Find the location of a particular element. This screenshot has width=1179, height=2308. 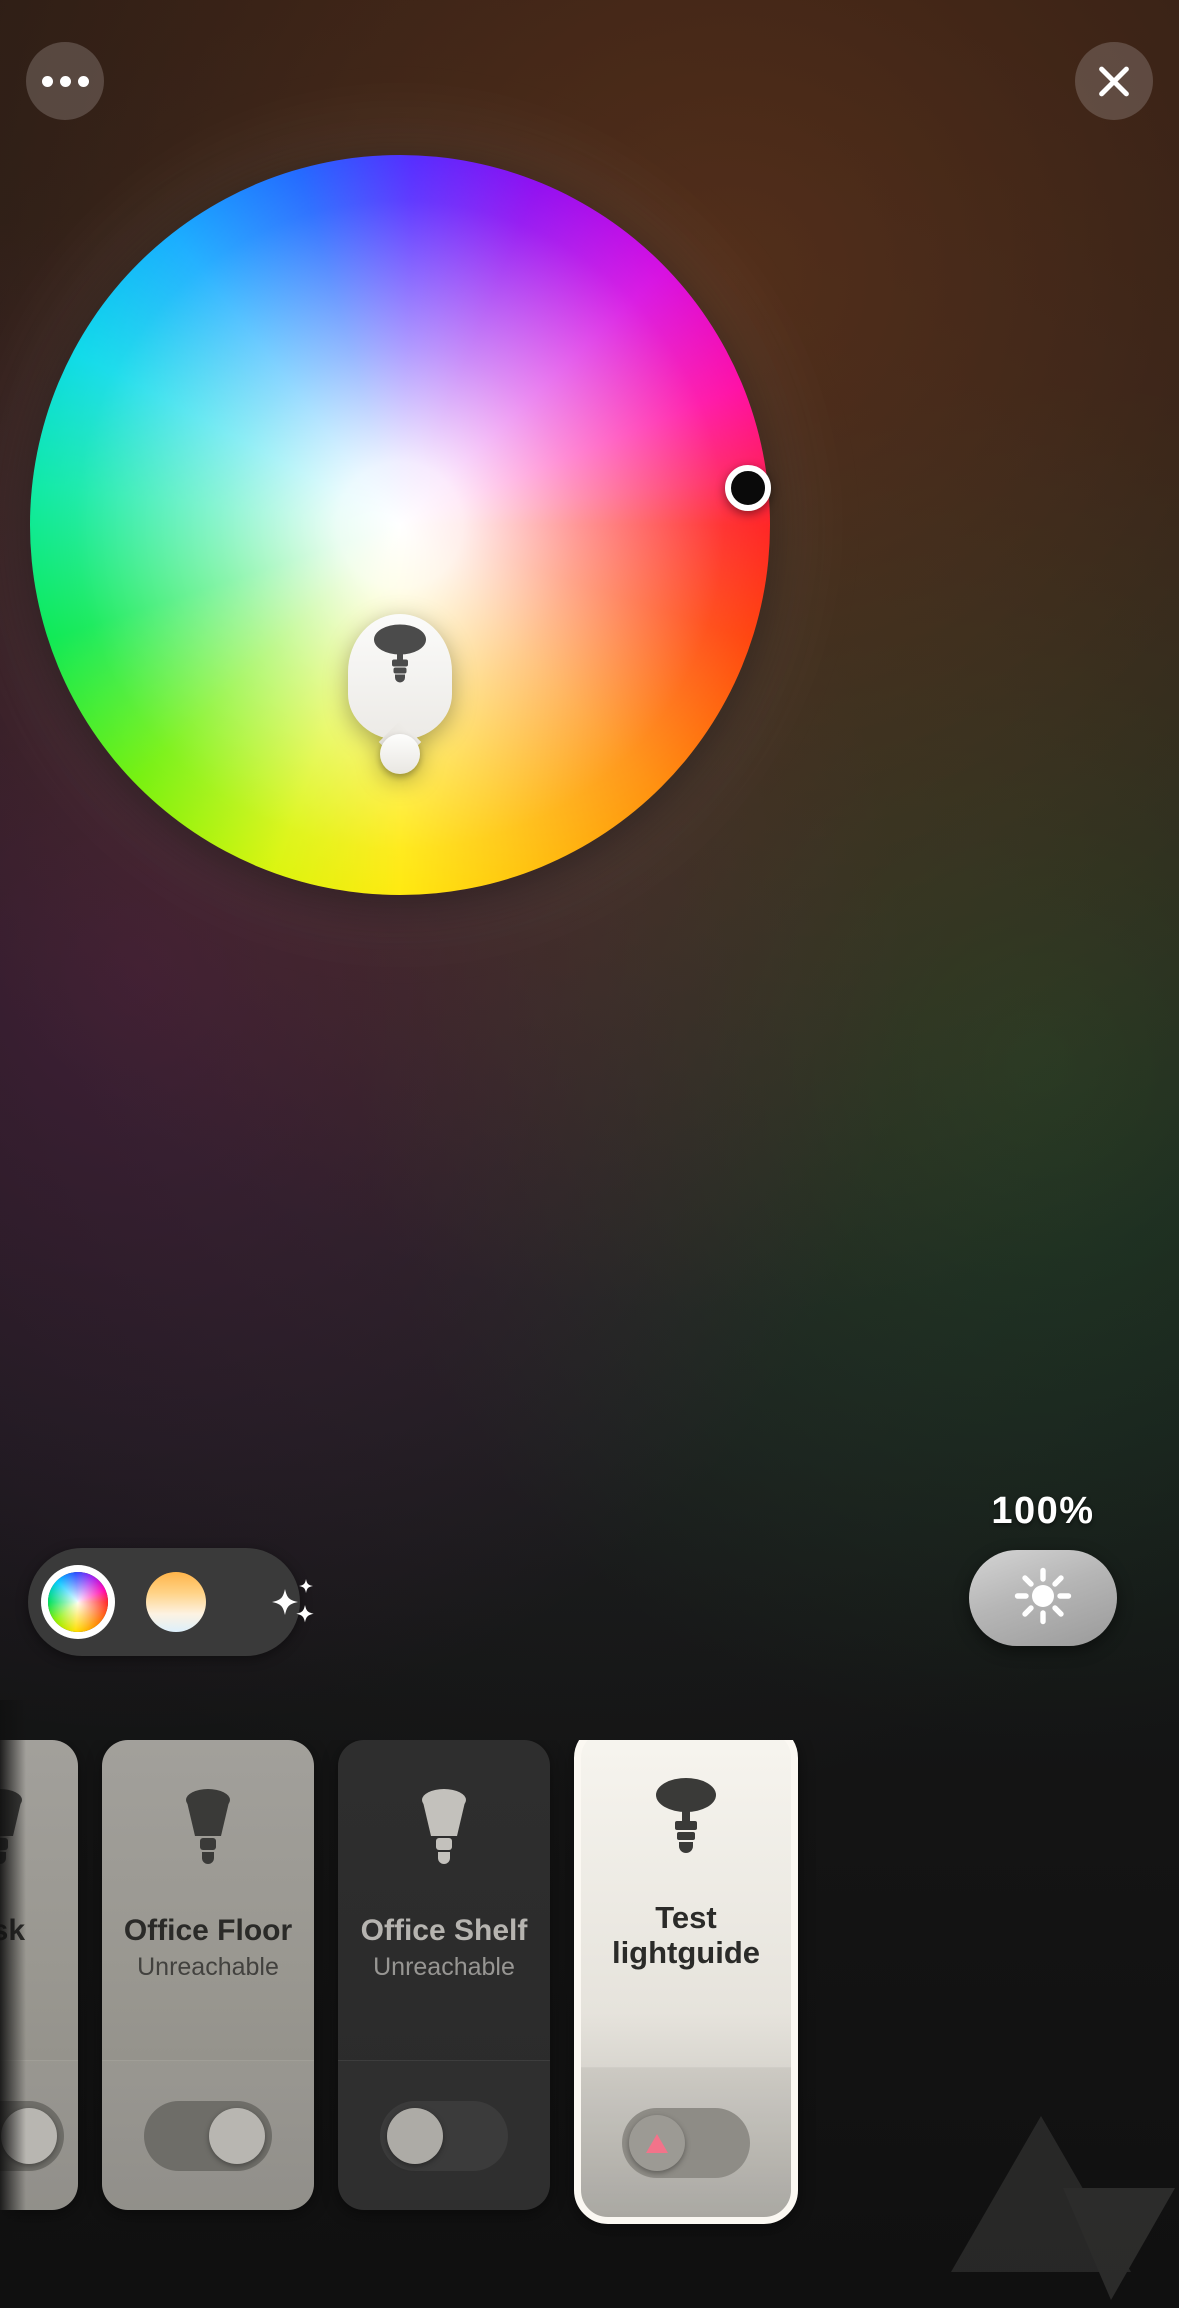

color-wheel-handle-secondary is located at coordinates (747, 488).